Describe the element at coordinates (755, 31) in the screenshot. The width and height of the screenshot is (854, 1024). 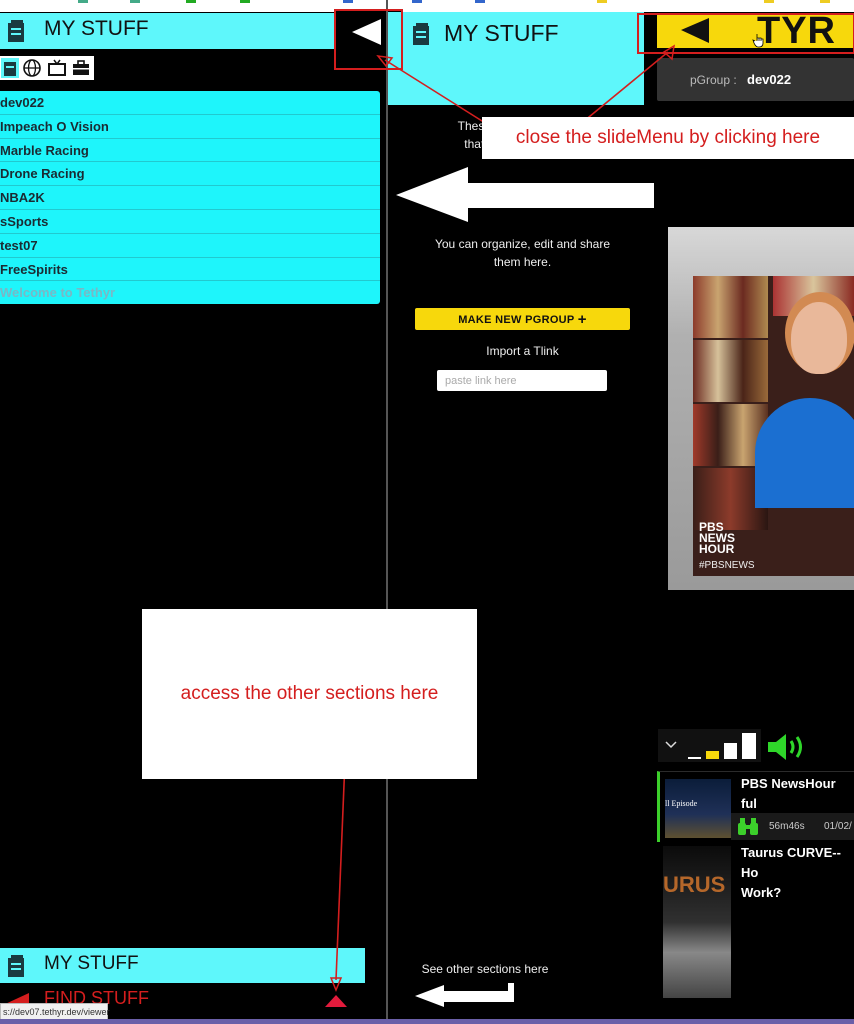
I see `tethyr-logo-header: TYR` at that location.